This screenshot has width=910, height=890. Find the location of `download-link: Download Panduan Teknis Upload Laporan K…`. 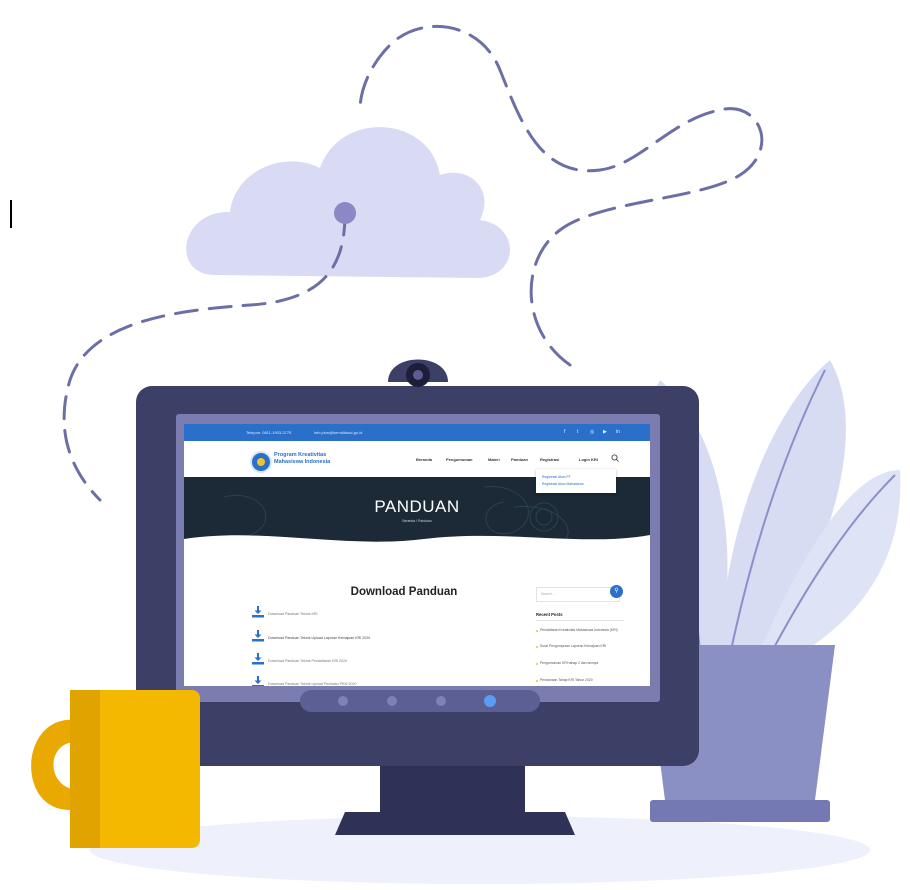

download-link: Download Panduan Teknis Upload Laporan K… is located at coordinates (319, 638).